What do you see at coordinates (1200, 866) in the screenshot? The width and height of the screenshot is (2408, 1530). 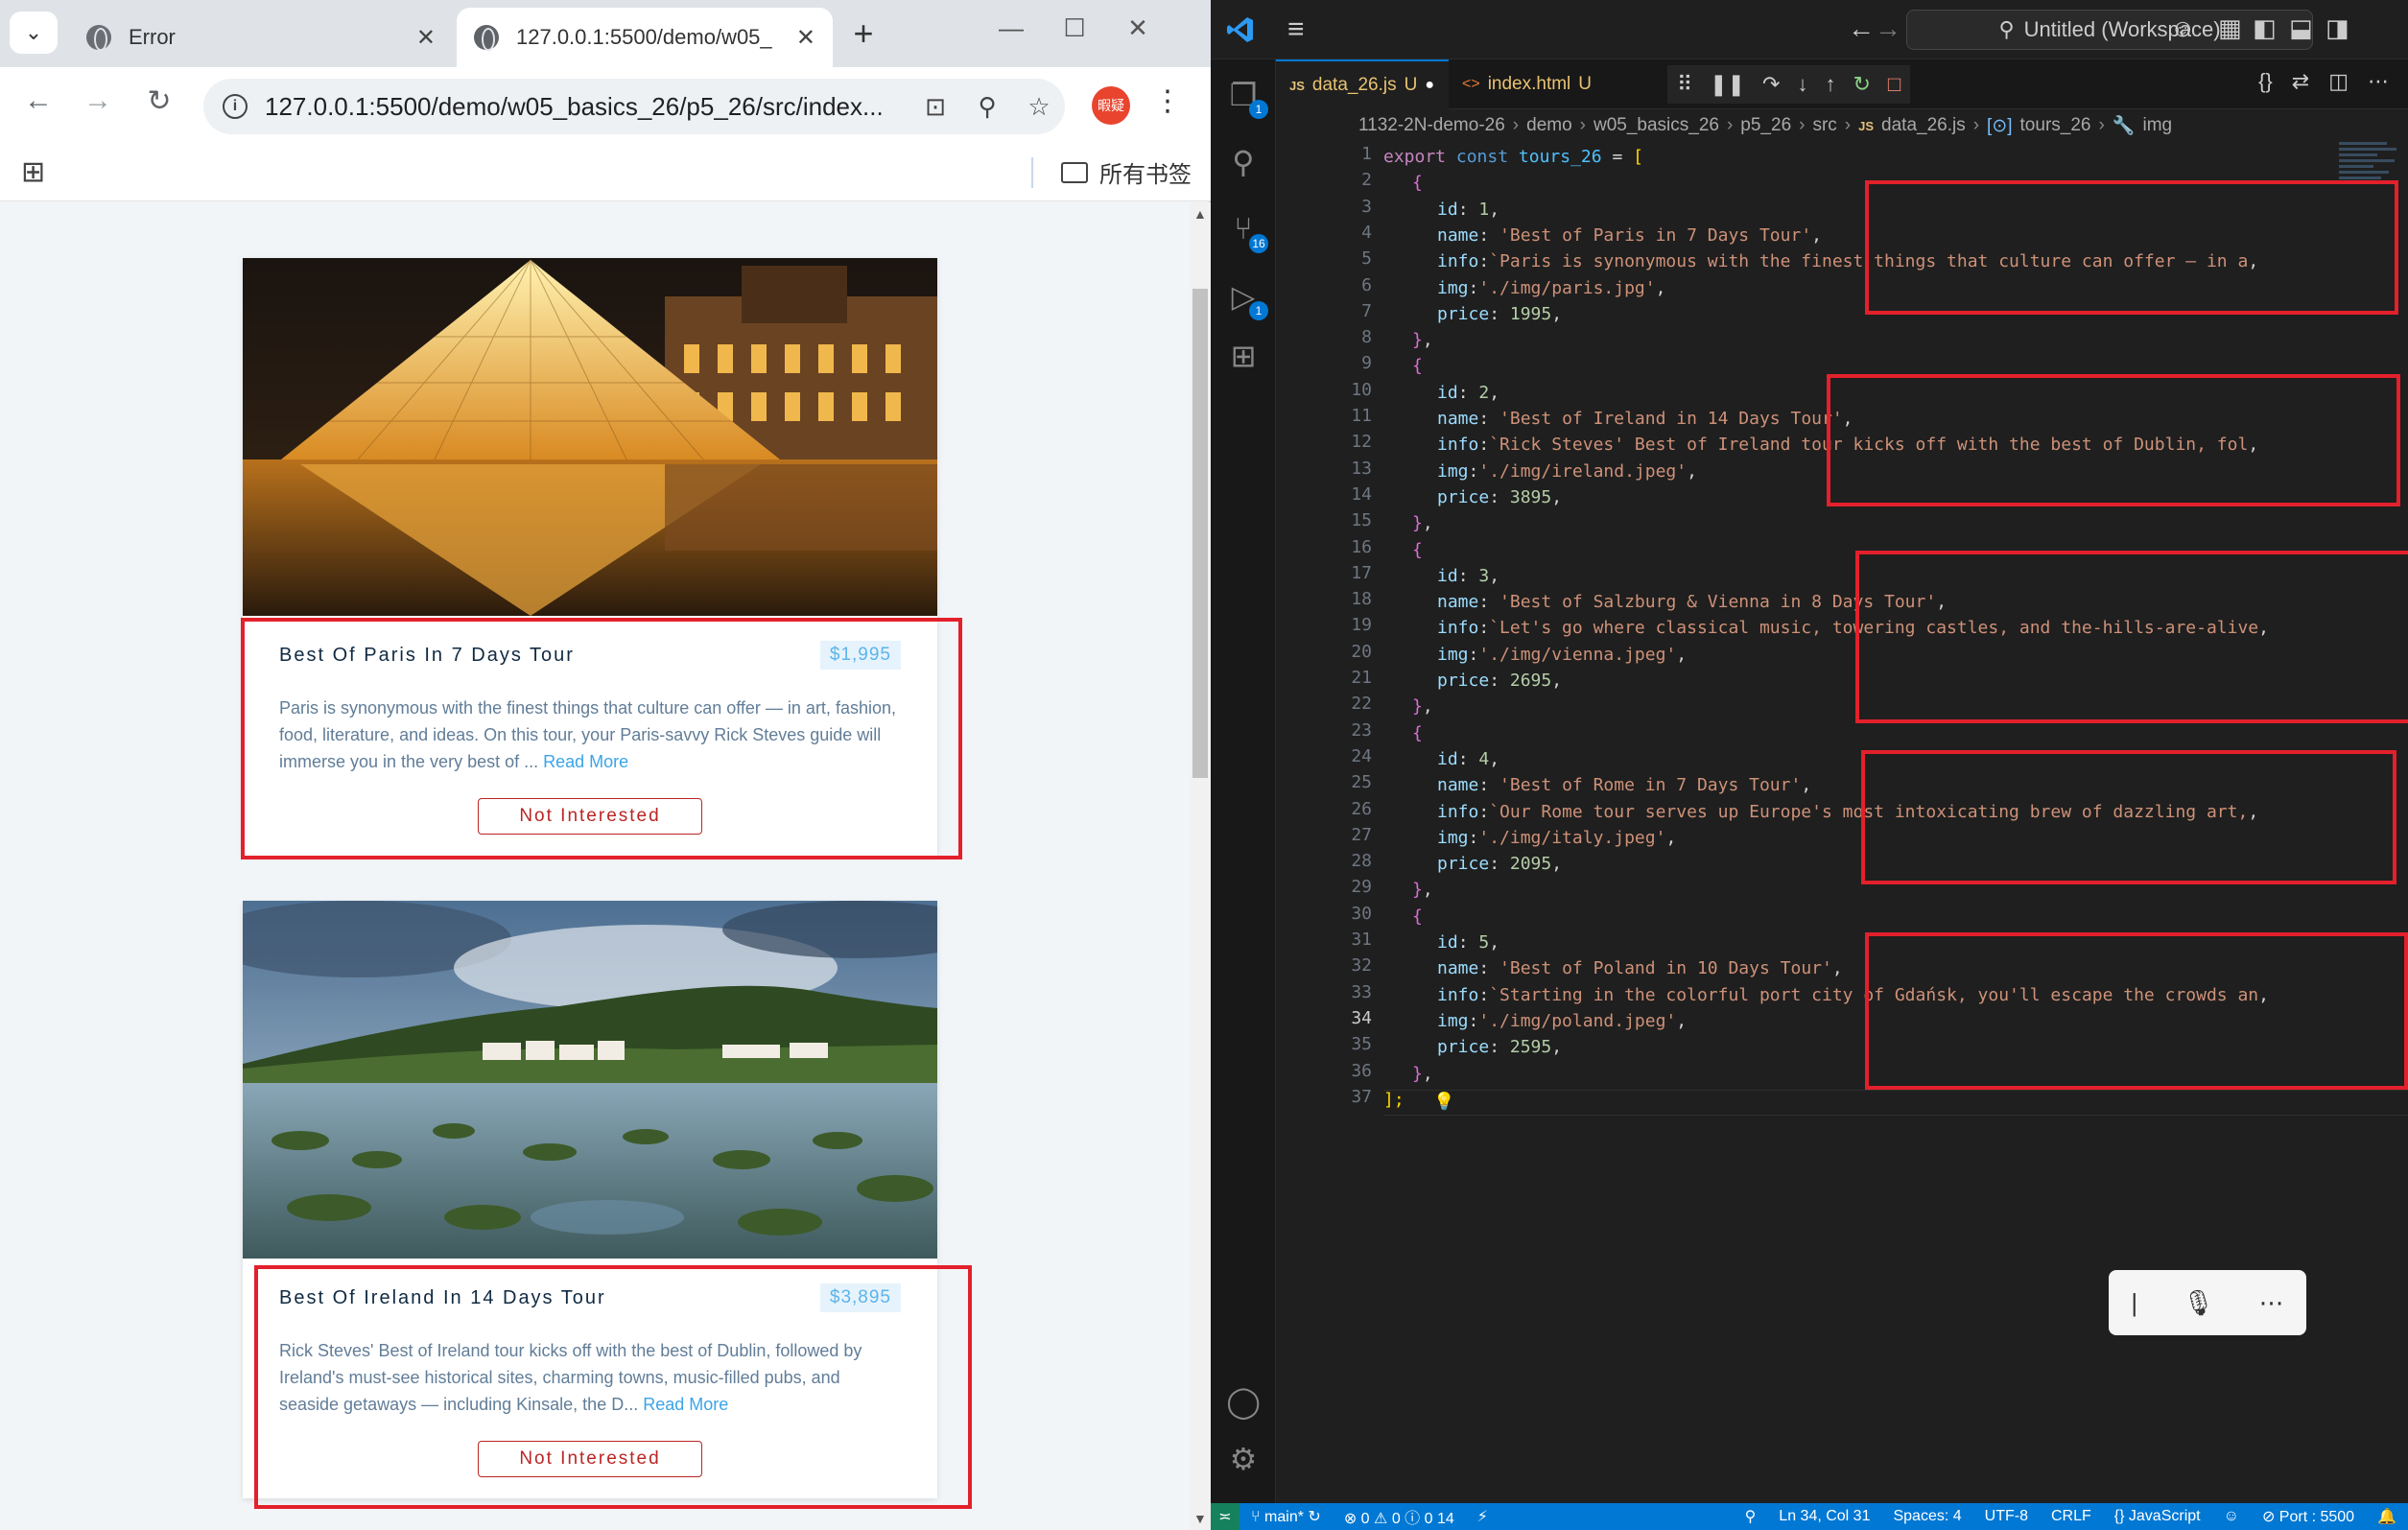 I see `page-scrollbar: ▲ ▼` at bounding box center [1200, 866].